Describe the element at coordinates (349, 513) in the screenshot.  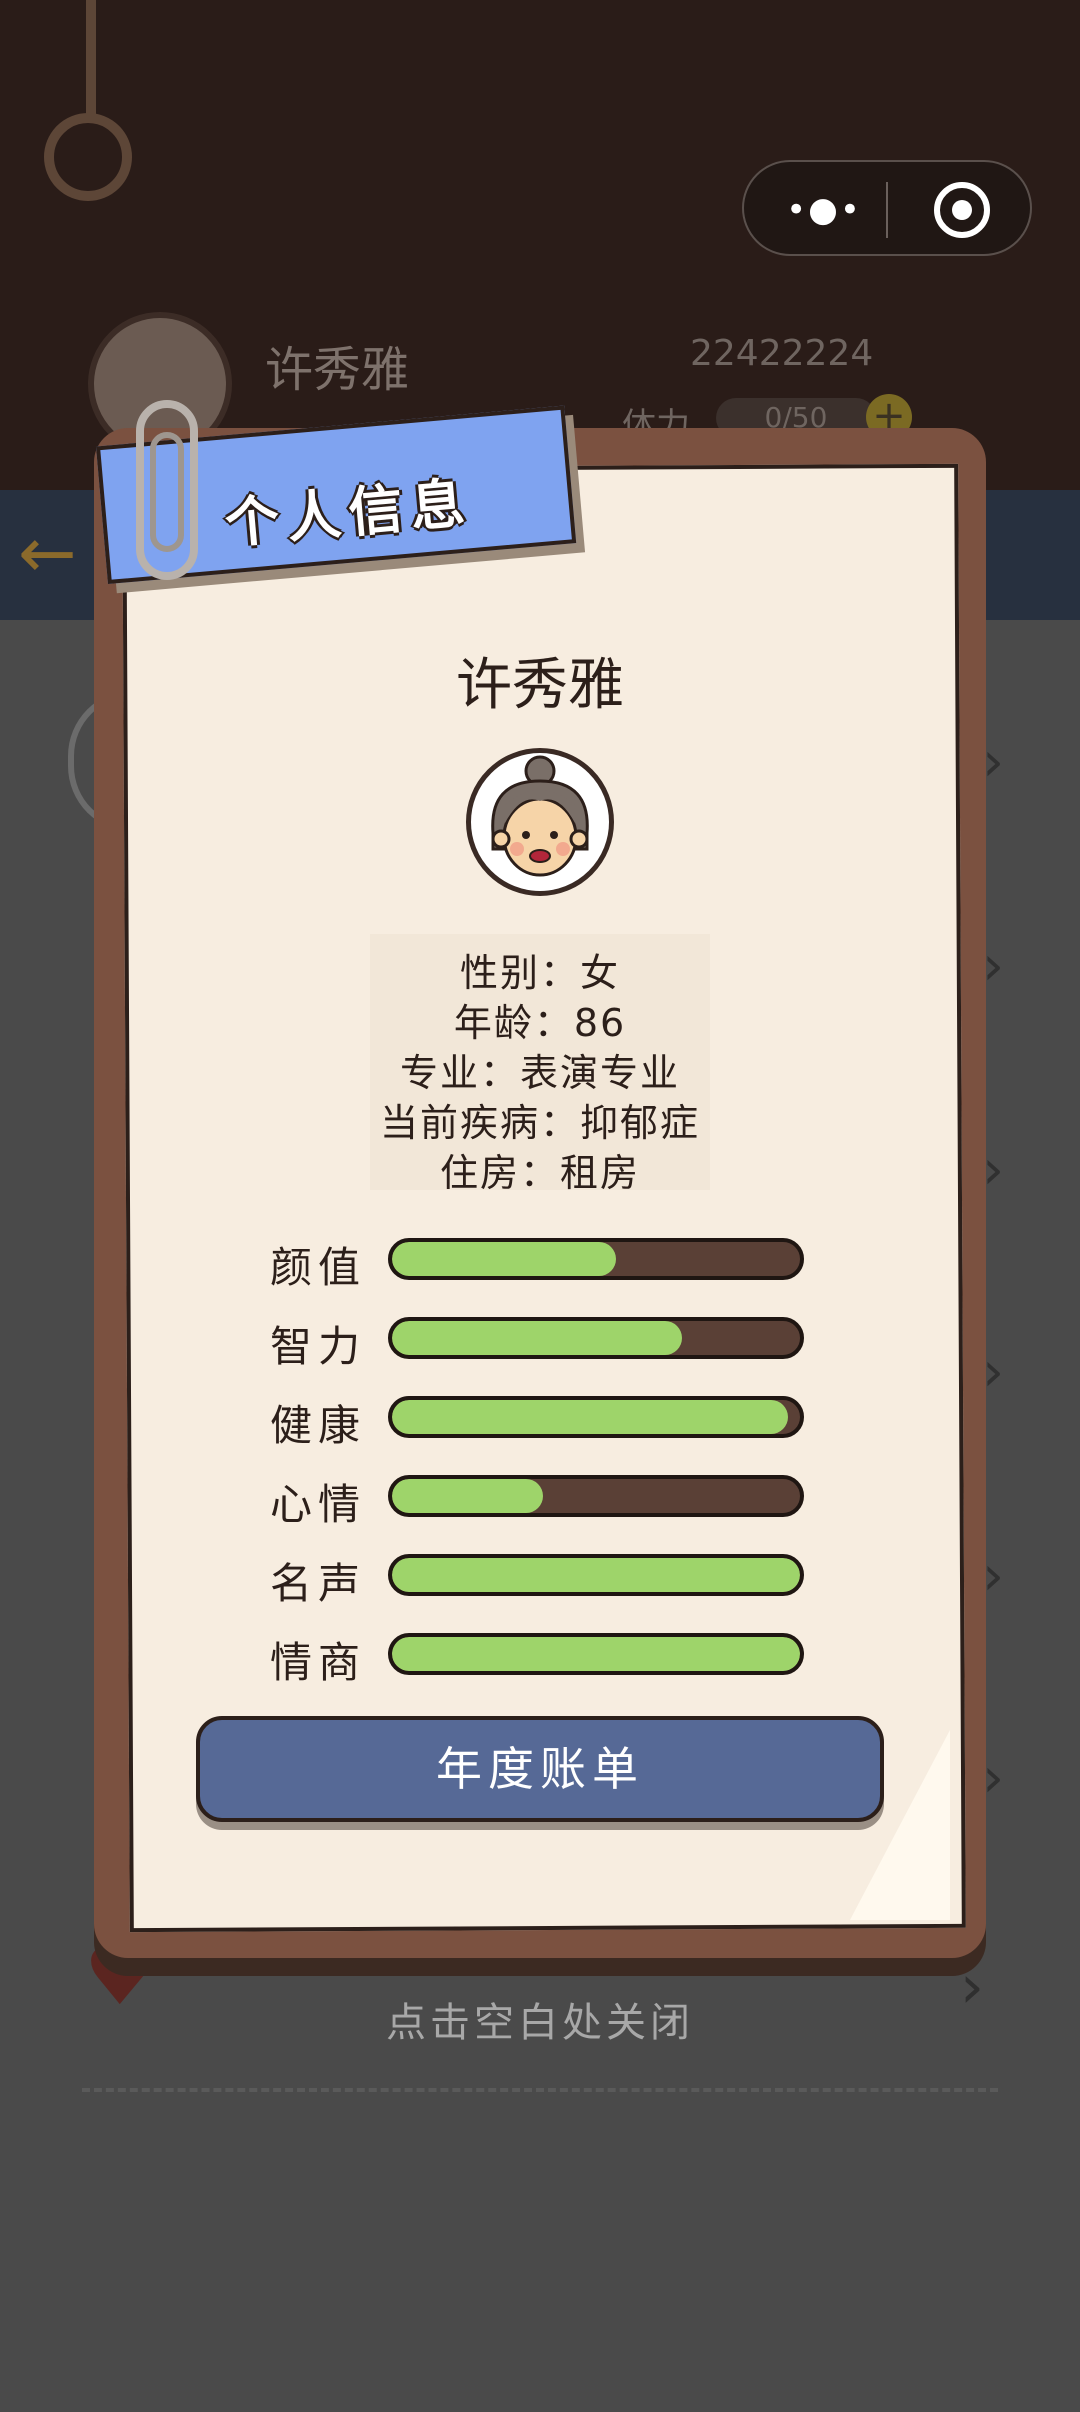
I see `banner-title: 个人信息` at that location.